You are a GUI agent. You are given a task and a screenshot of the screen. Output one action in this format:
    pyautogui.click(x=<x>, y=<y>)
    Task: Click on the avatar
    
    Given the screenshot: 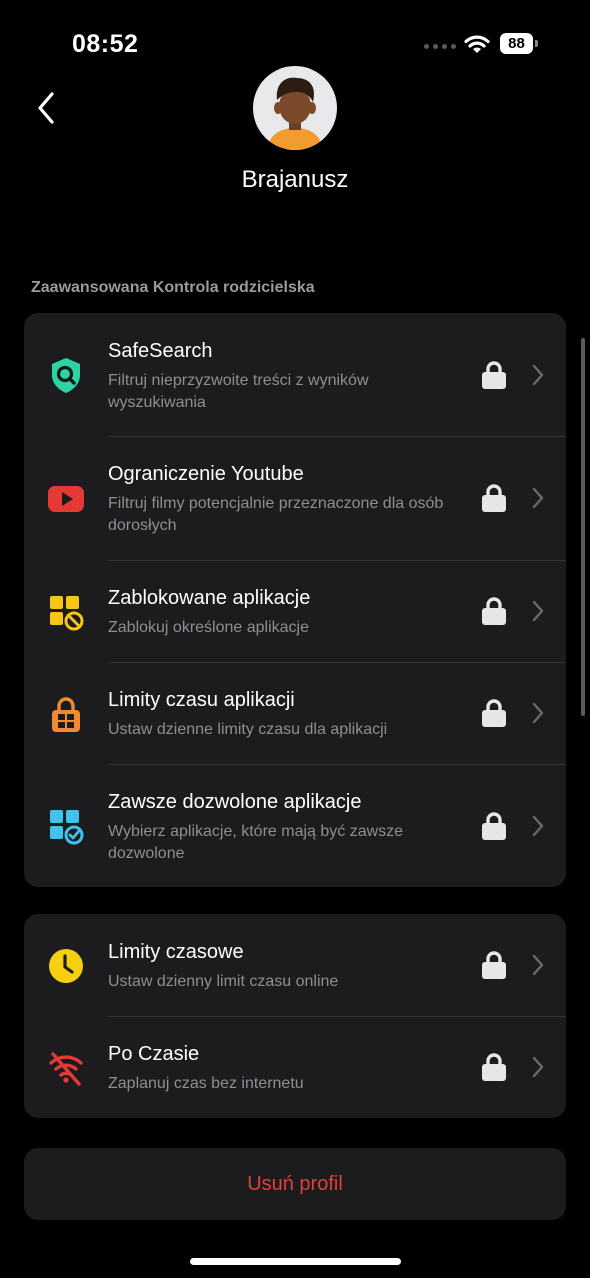 What is the action you would take?
    pyautogui.click(x=295, y=108)
    